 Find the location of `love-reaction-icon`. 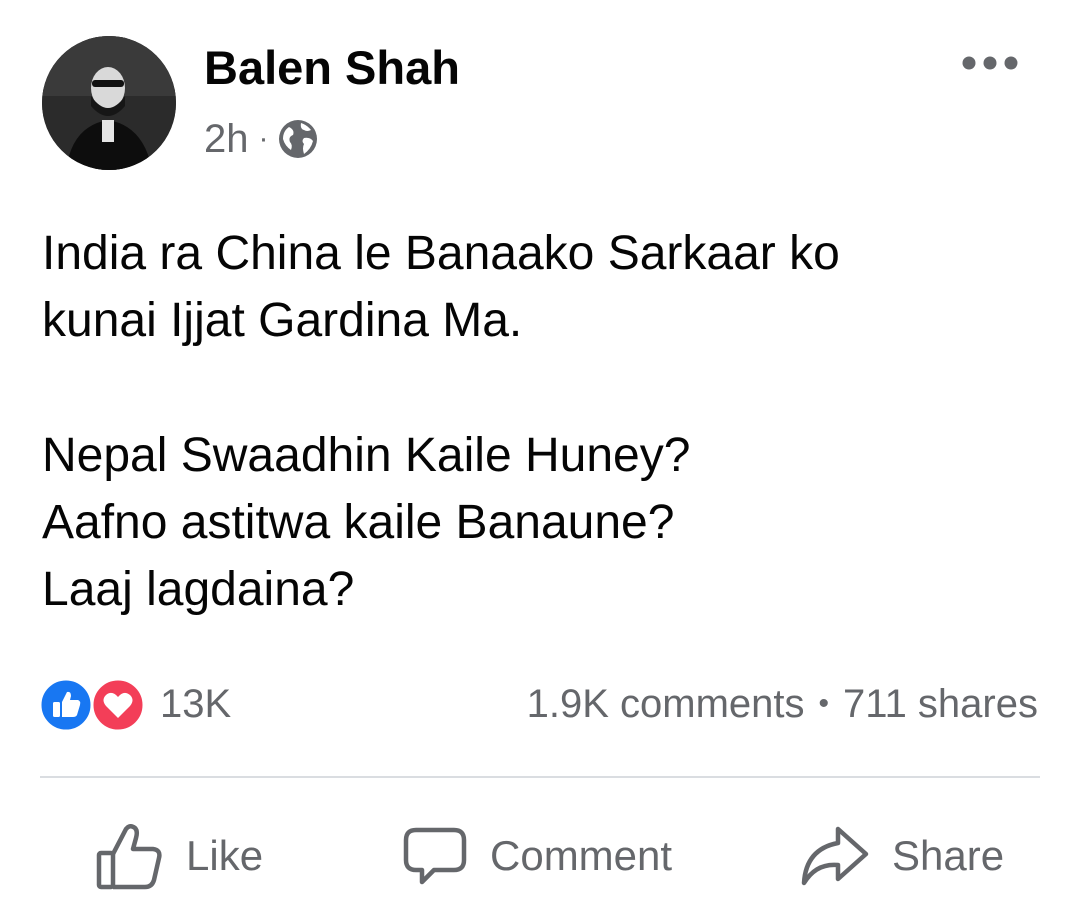

love-reaction-icon is located at coordinates (118, 705).